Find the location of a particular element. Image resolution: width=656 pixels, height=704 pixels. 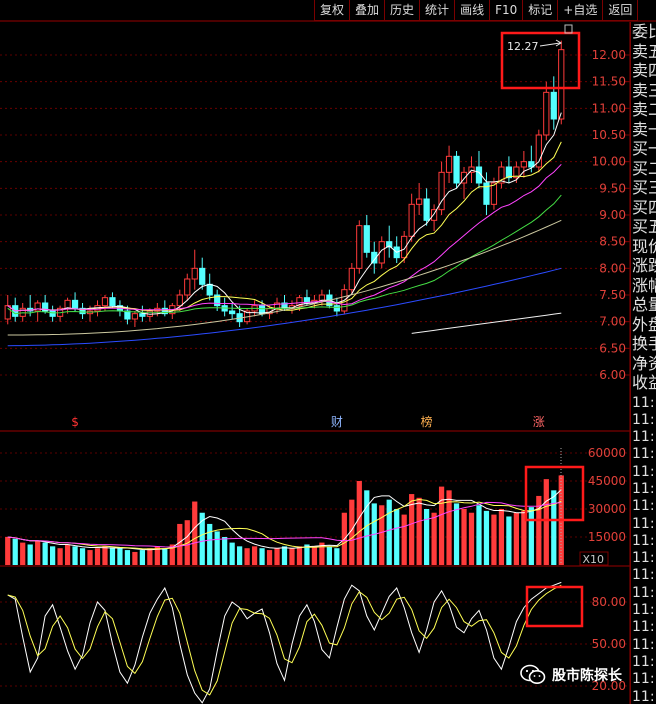

toolbar-button: 统计 is located at coordinates (438, 10).